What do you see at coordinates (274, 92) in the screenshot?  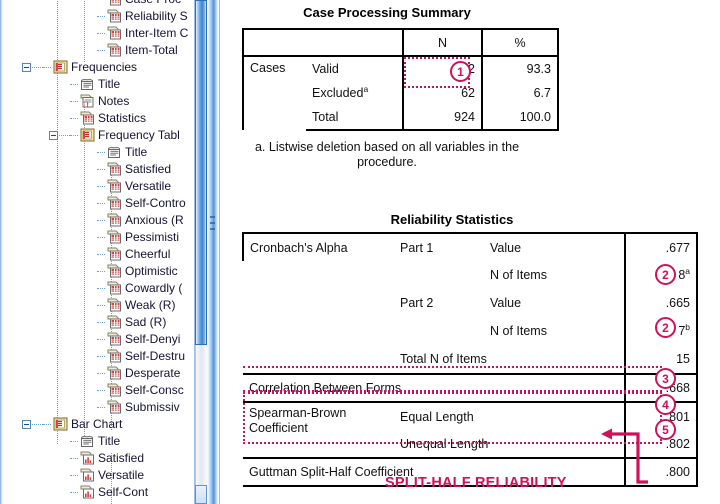 I see `row-group-cases: Cases` at bounding box center [274, 92].